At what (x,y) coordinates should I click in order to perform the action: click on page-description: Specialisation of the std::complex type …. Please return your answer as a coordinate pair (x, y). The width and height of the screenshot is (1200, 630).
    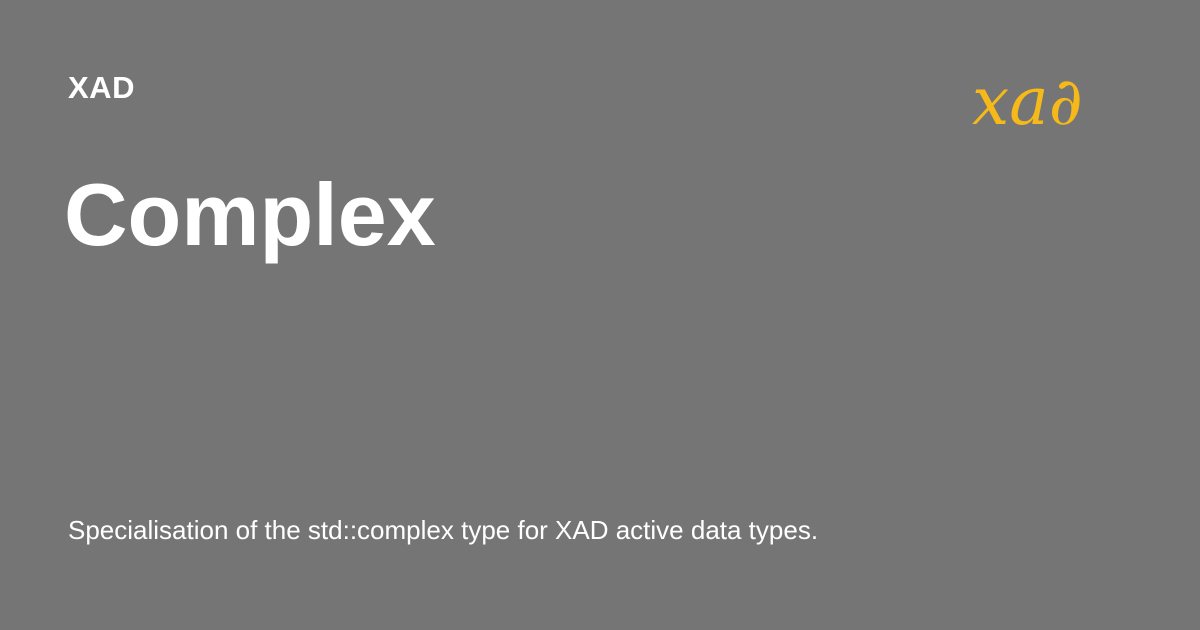
    Looking at the image, I should click on (443, 530).